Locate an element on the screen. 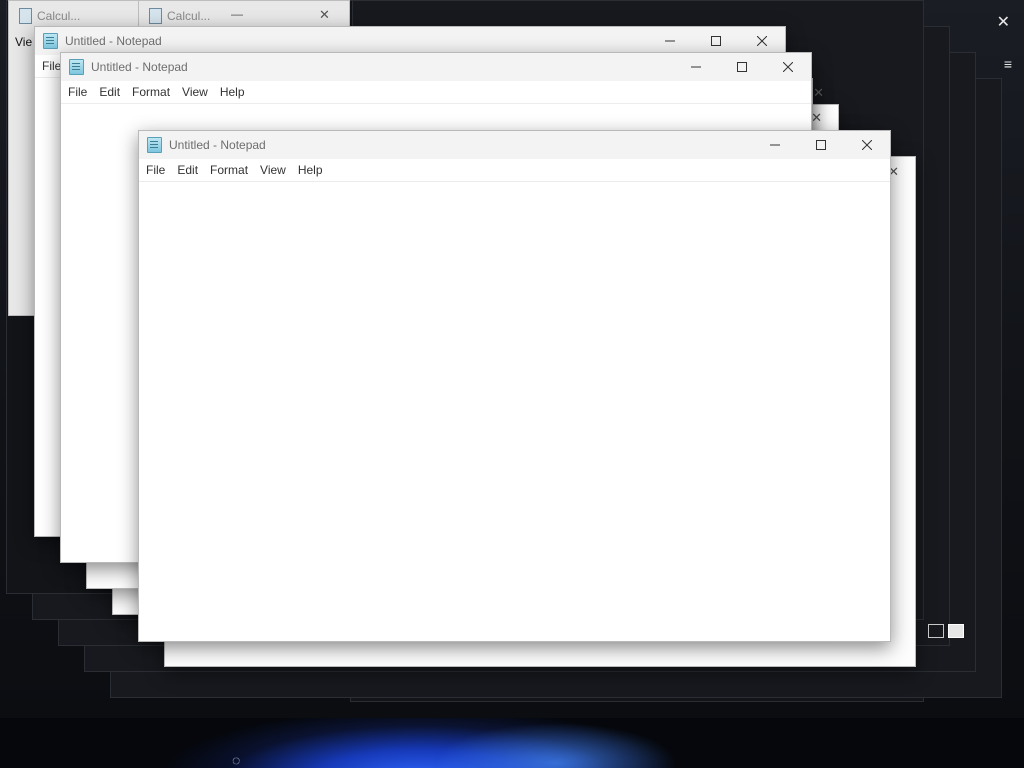  close-icon: ✕ is located at coordinates (1003, 22).